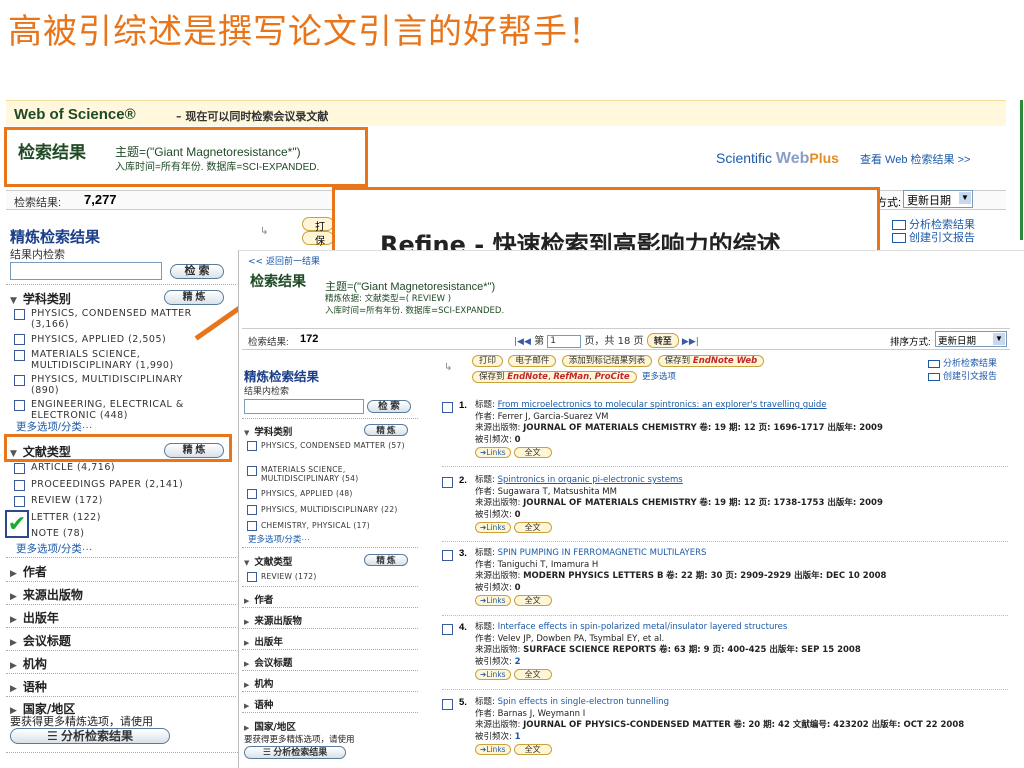  What do you see at coordinates (275, 727) in the screenshot?
I see `section-label: 国家/地区` at bounding box center [275, 727].